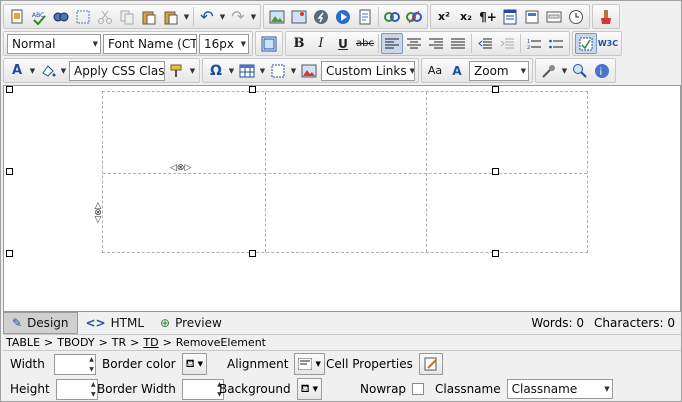  I want to click on preview-frame-icon, so click(269, 43).